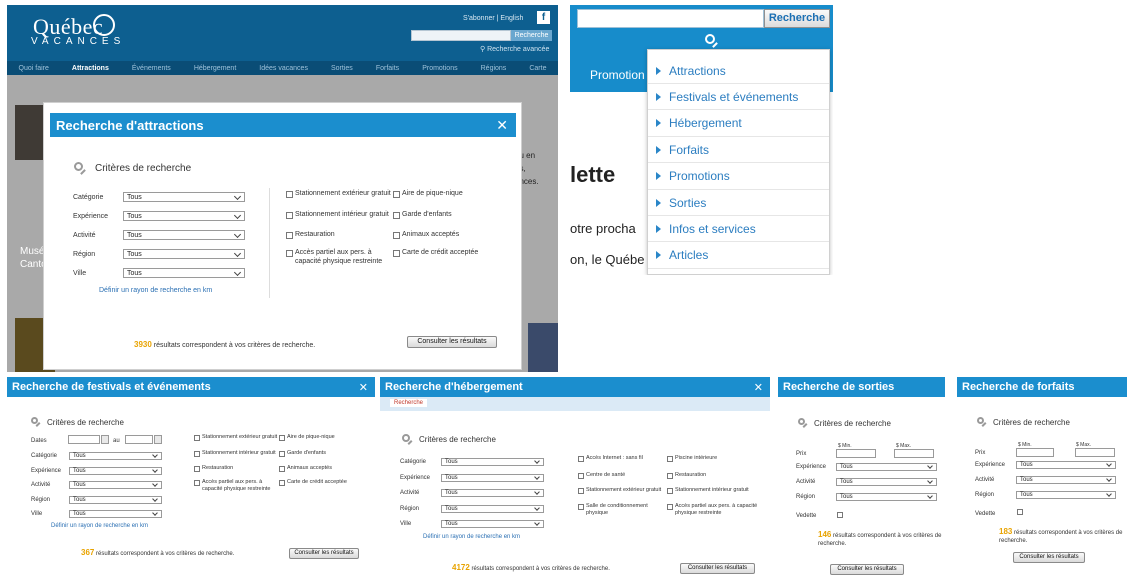  I want to click on search-button: Recherche, so click(797, 18).